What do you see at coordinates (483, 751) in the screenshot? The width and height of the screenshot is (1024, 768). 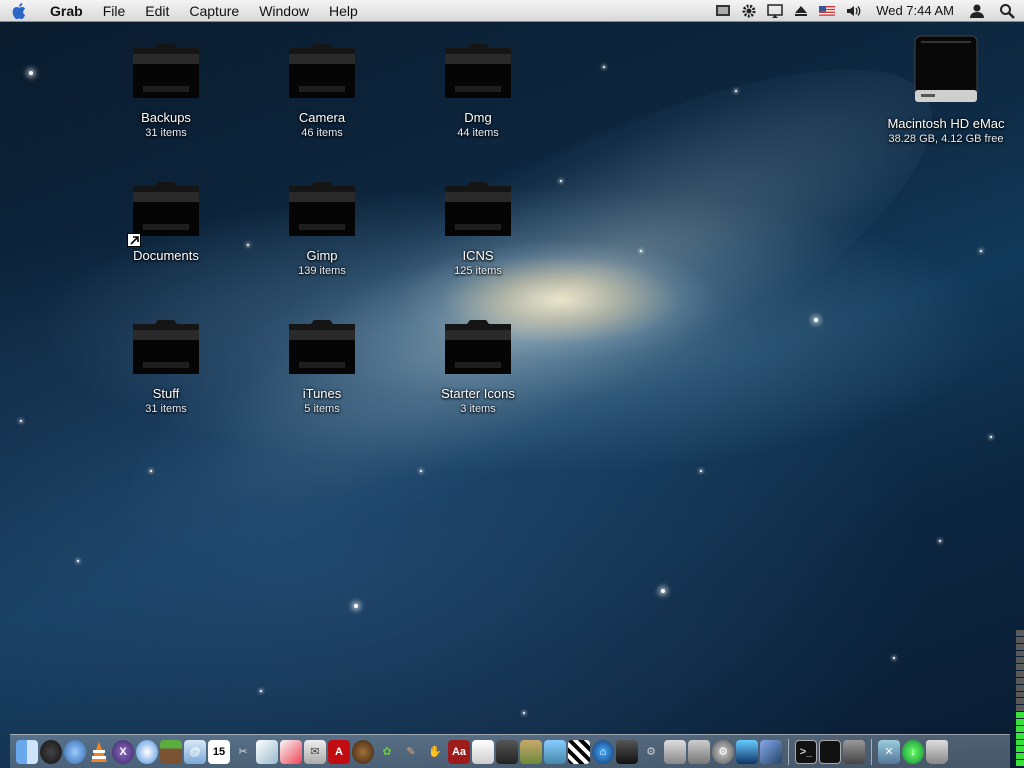 I see `textedit-icon` at bounding box center [483, 751].